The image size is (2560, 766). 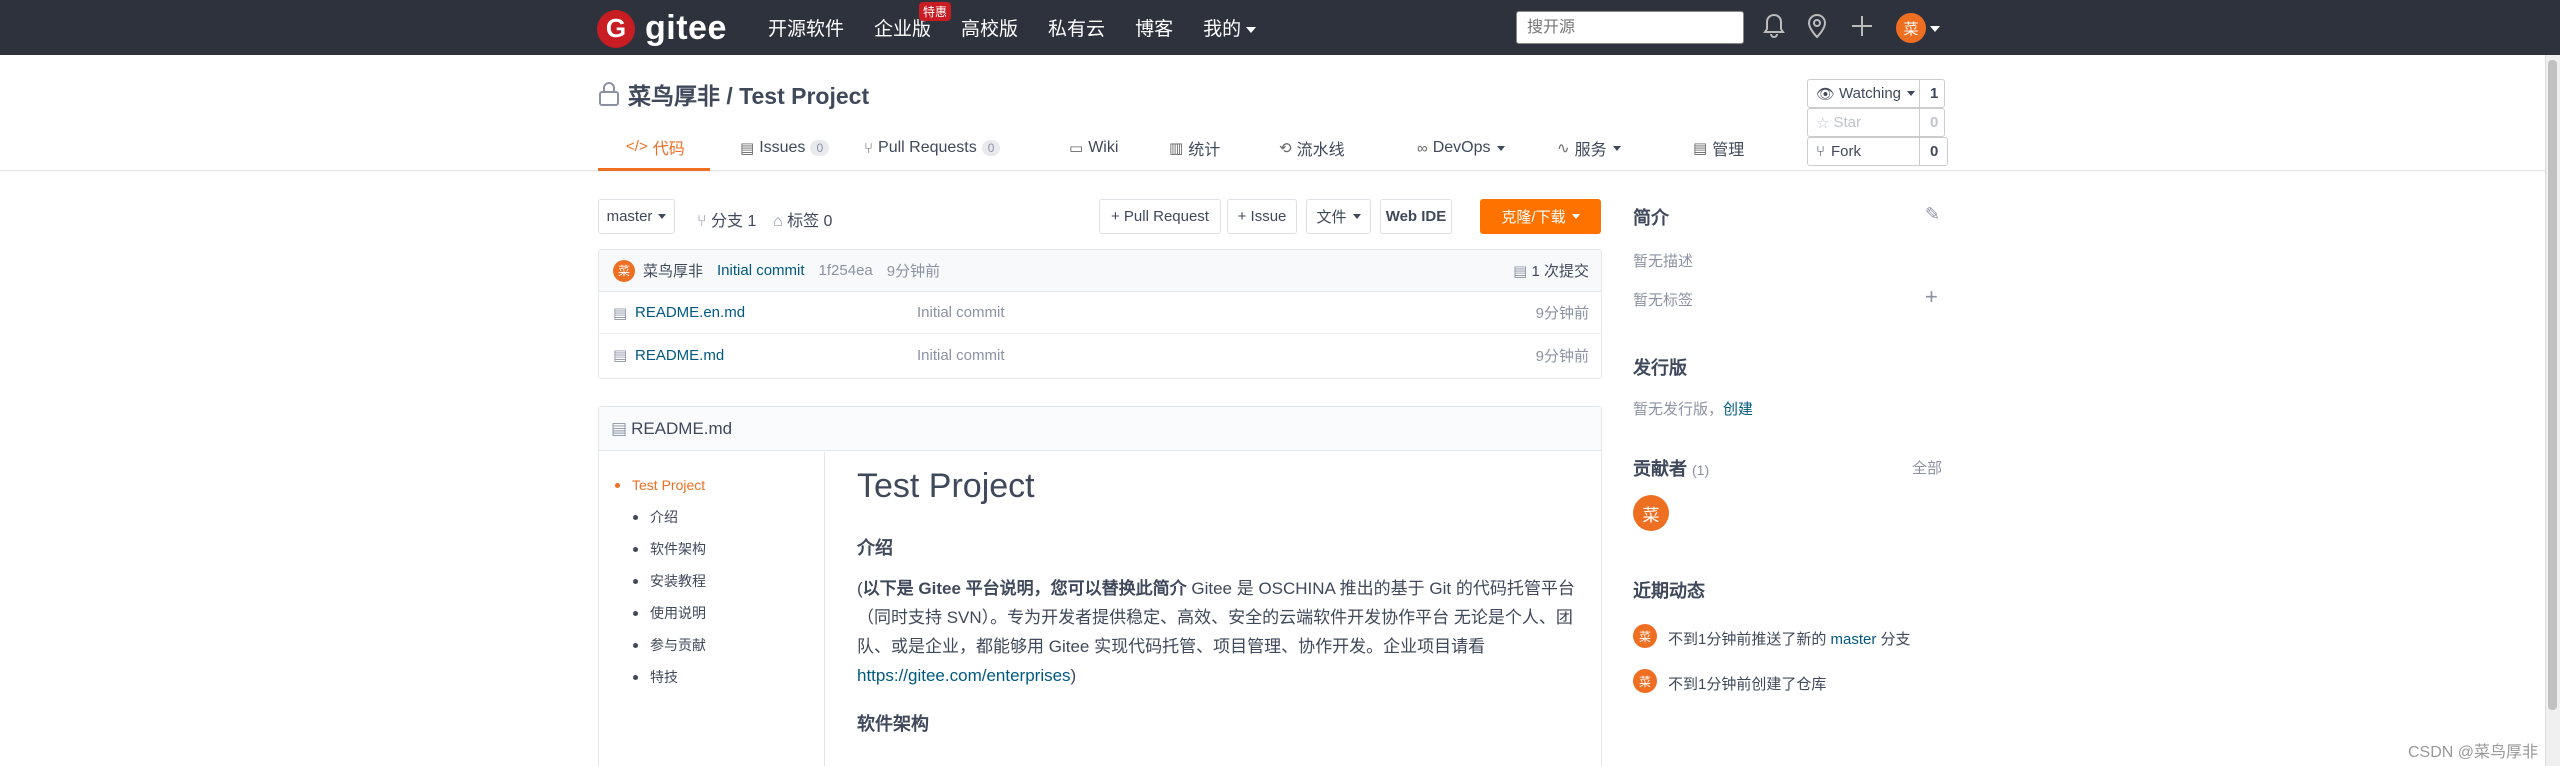 I want to click on readme-toc: Test Project 介绍 软件架构 安装教程 使用说明 参与贡献 特技, so click(x=712, y=609).